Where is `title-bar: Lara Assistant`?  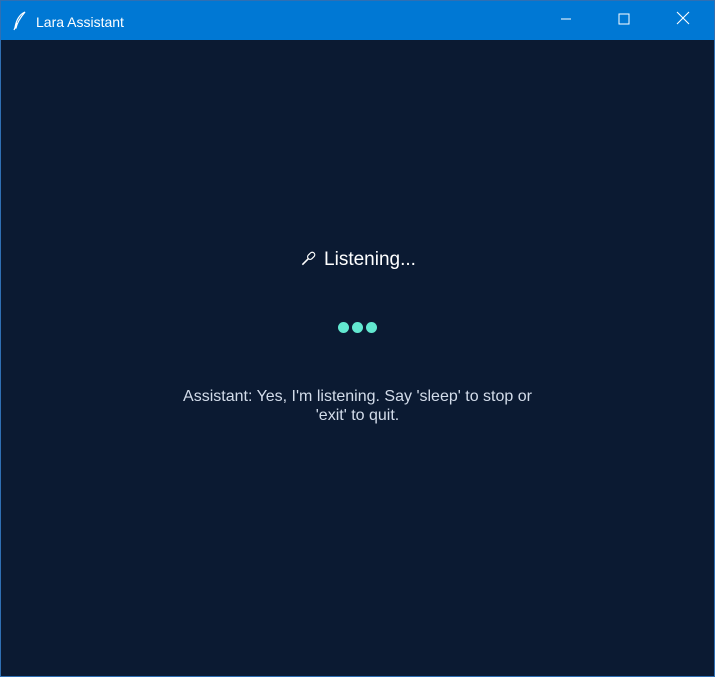
title-bar: Lara Assistant is located at coordinates (357, 20).